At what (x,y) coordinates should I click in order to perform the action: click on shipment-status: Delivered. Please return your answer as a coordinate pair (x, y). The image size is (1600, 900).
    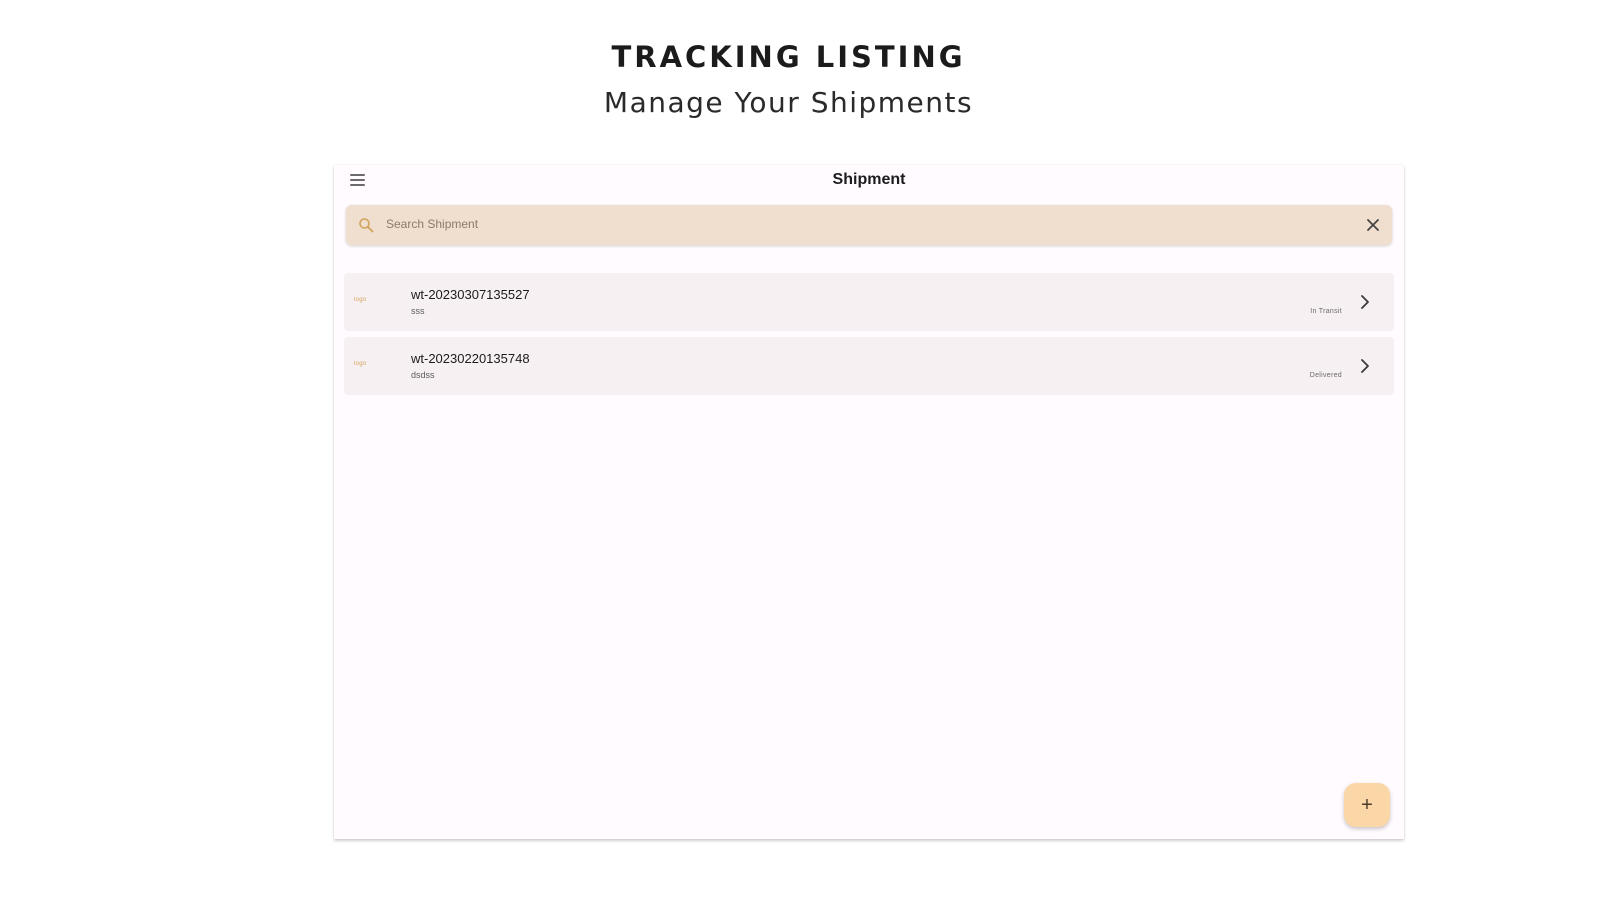
    Looking at the image, I should click on (1325, 375).